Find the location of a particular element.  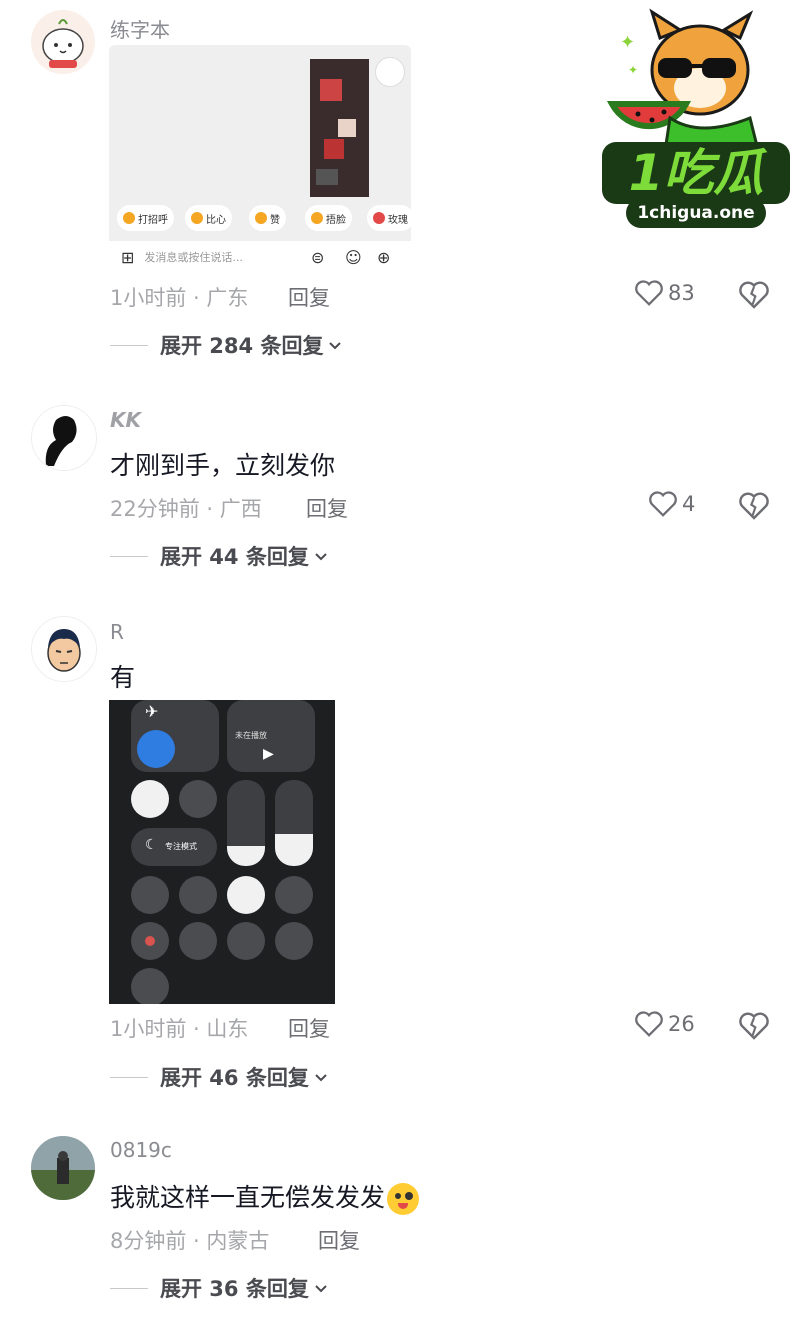

avatar-photo-icon is located at coordinates (63, 1168).